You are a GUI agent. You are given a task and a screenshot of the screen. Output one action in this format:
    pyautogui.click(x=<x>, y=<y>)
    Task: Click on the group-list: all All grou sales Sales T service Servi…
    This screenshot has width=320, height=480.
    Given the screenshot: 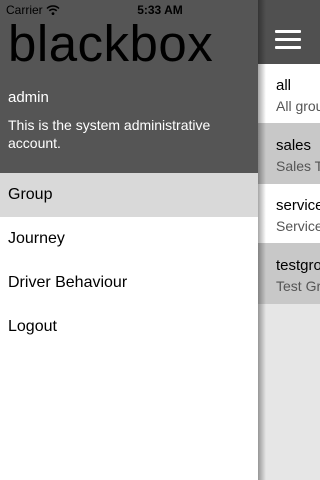 What is the action you would take?
    pyautogui.click(x=289, y=184)
    